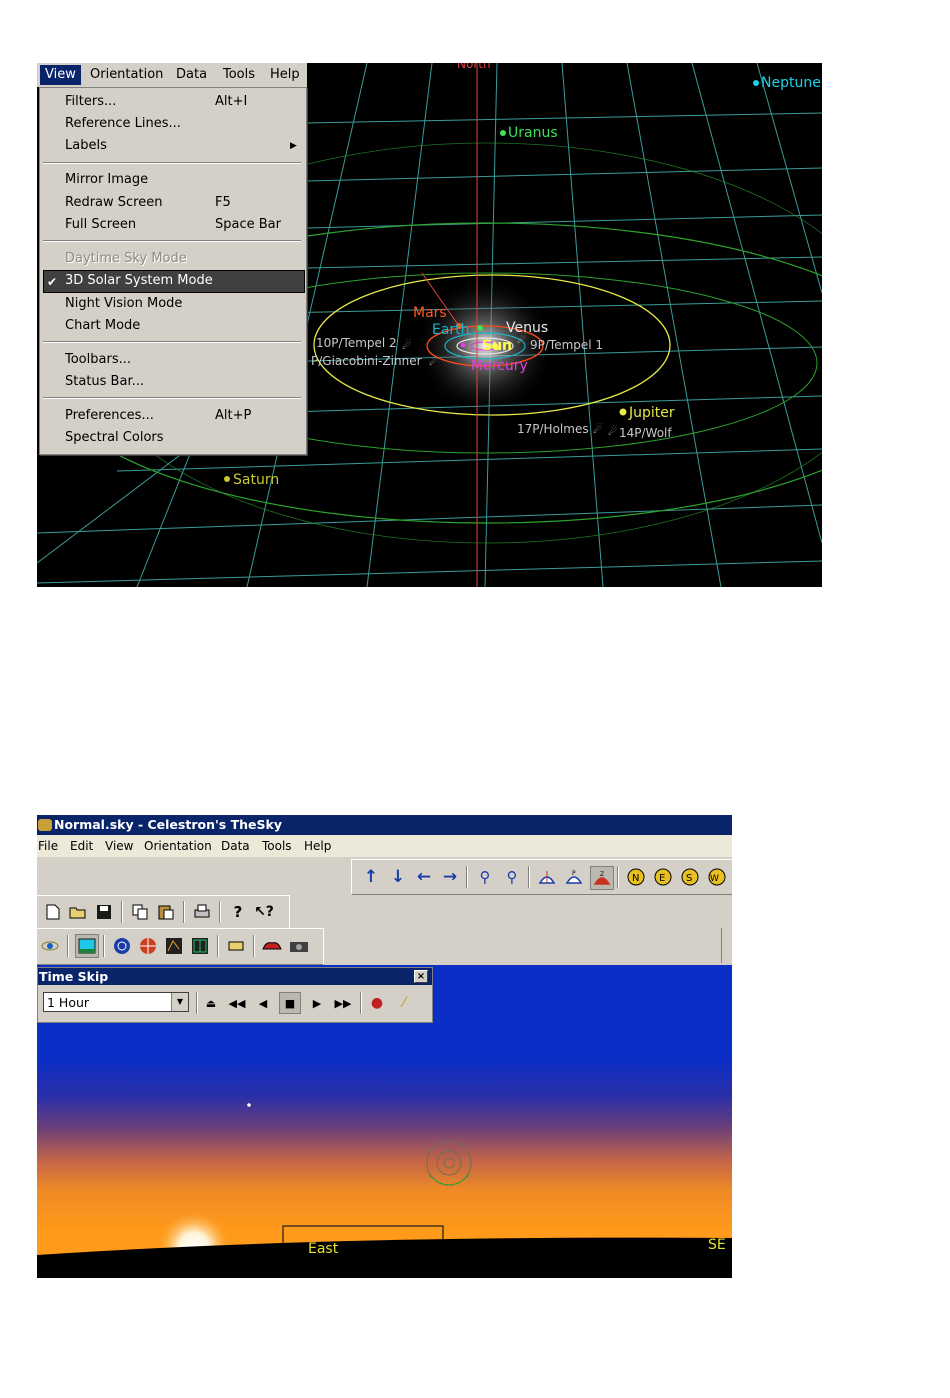  I want to click on tempel2-label: 10P/Tempel 2, so click(356, 343).